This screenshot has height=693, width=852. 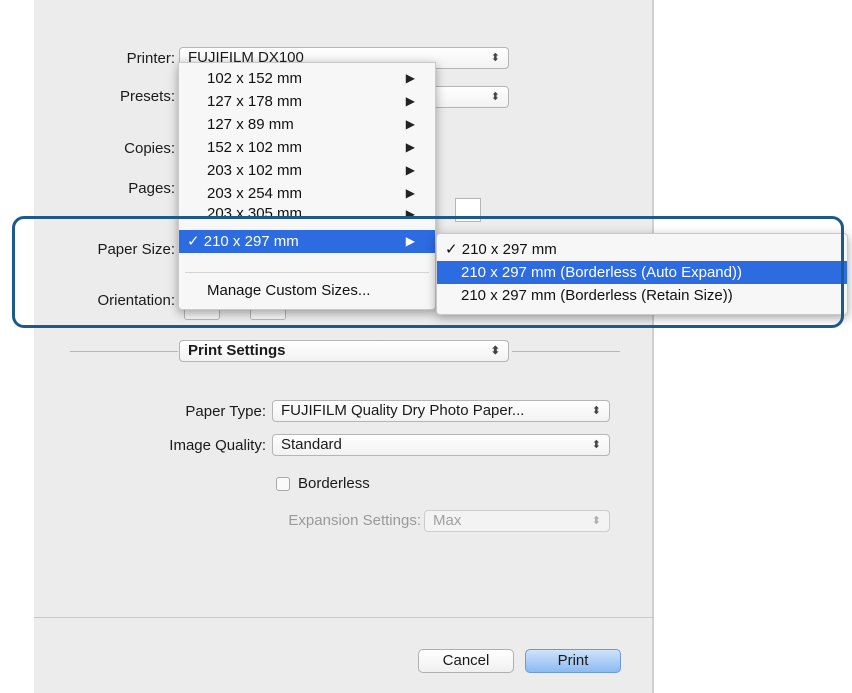 What do you see at coordinates (573, 661) in the screenshot?
I see `print-button: Print` at bounding box center [573, 661].